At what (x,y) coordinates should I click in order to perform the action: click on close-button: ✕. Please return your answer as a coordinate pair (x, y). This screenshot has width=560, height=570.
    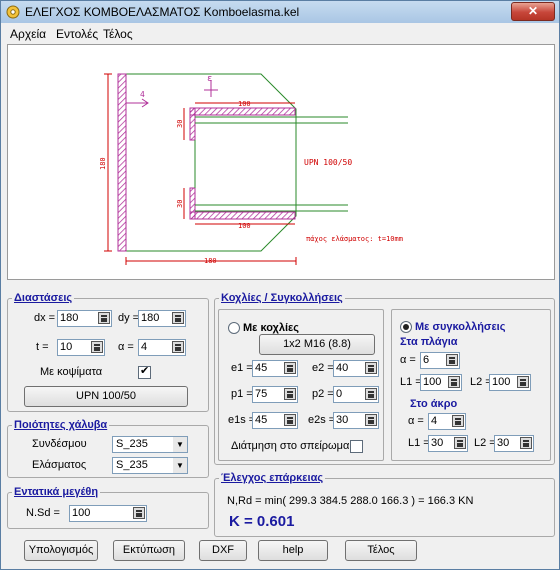
    Looking at the image, I should click on (533, 11).